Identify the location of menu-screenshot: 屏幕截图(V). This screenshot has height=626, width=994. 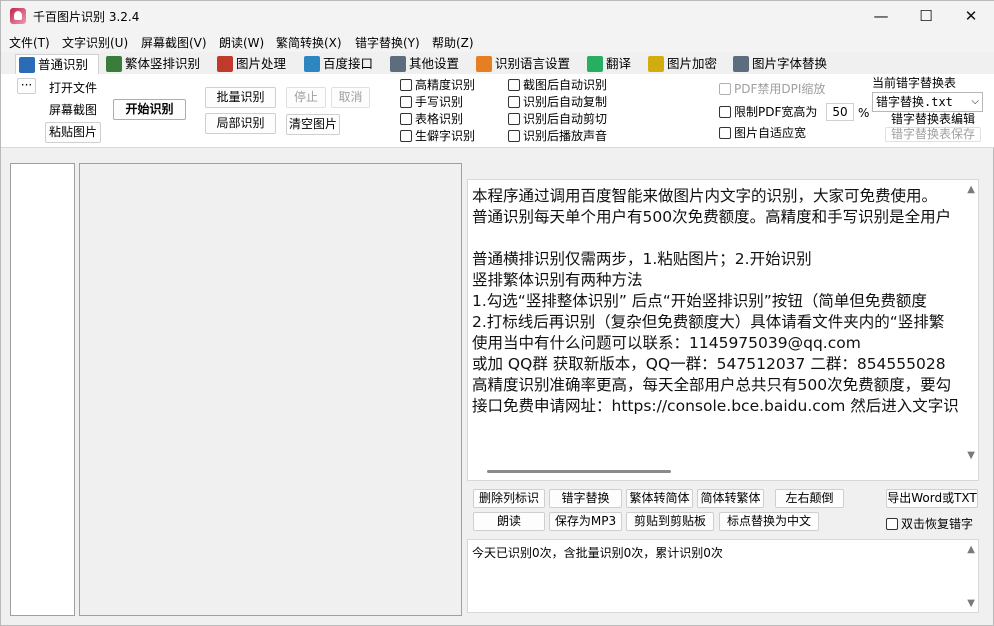
(174, 42).